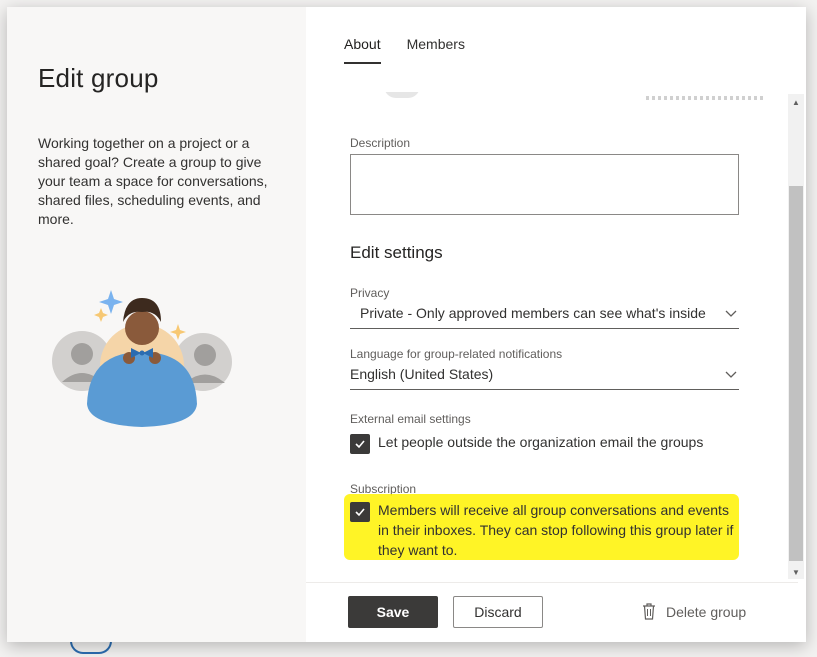 The image size is (817, 657). What do you see at coordinates (362, 50) in the screenshot?
I see `tab-about: About` at bounding box center [362, 50].